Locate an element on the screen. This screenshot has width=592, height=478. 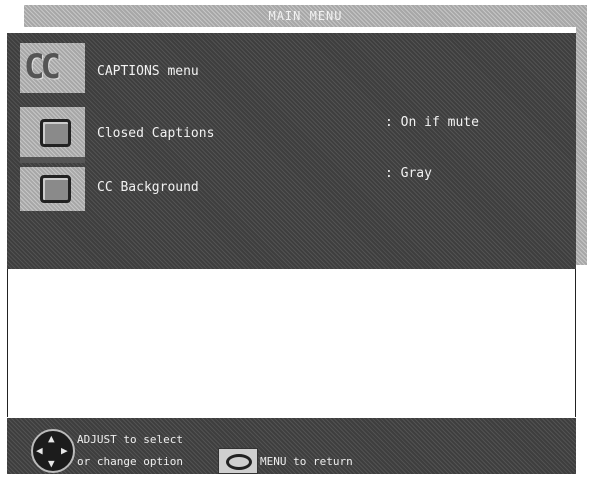
captions-cc-icon: CC is located at coordinates (52, 68).